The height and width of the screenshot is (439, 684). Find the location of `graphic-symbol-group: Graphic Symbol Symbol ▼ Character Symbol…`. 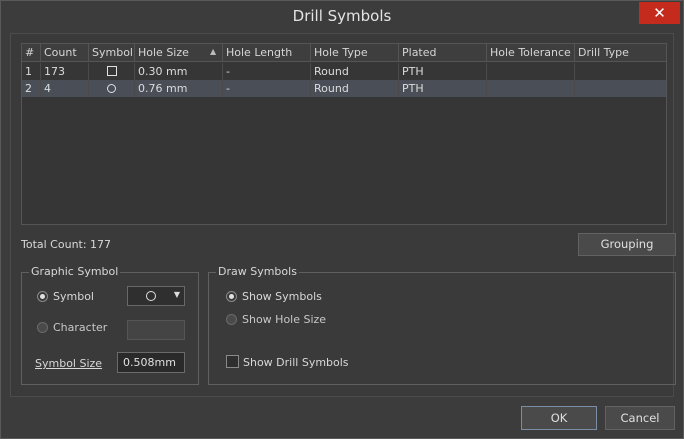

graphic-symbol-group: Graphic Symbol Symbol ▼ Character Symbol… is located at coordinates (110, 325).